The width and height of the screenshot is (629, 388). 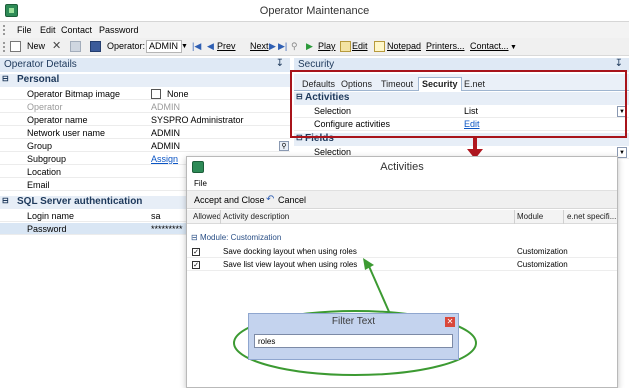 I want to click on accept-and-close-button: Accept and Close, so click(x=229, y=200).